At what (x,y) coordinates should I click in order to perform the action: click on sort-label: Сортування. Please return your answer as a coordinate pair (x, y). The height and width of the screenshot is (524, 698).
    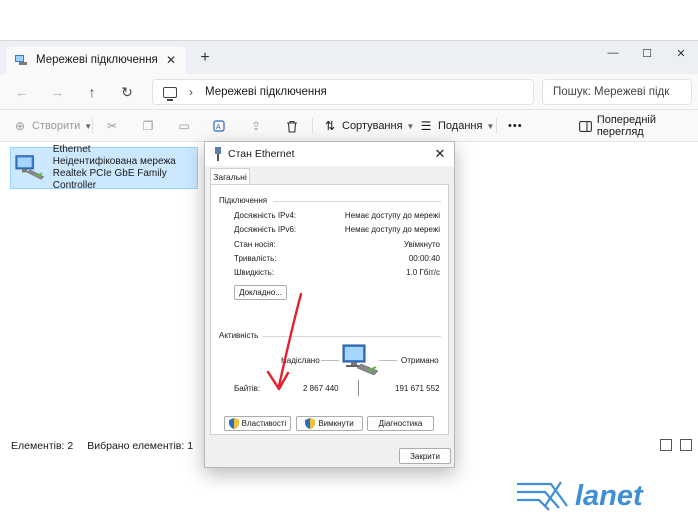
    Looking at the image, I should click on (372, 126).